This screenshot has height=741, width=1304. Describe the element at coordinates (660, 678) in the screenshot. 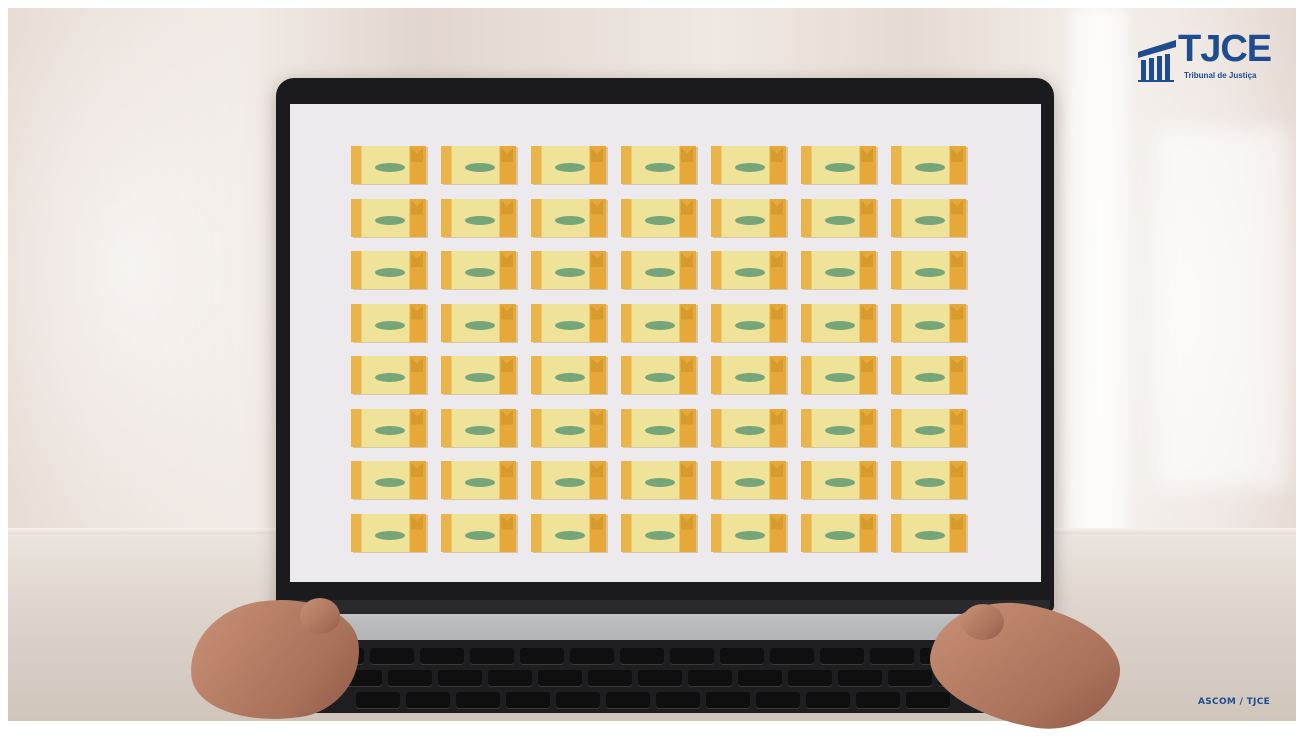

I see `keyboard-row` at that location.